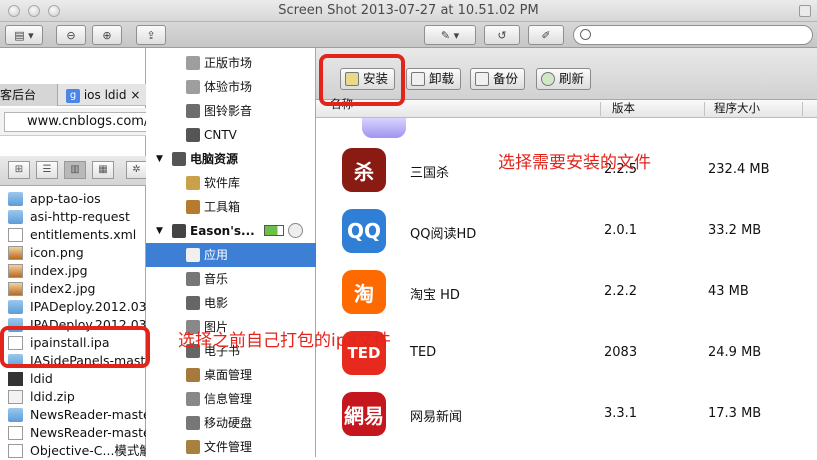  I want to click on app-version: 2.2.2, so click(621, 291).